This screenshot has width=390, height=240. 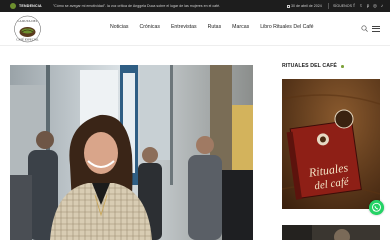 I want to click on next-card-image, so click(x=331, y=232).